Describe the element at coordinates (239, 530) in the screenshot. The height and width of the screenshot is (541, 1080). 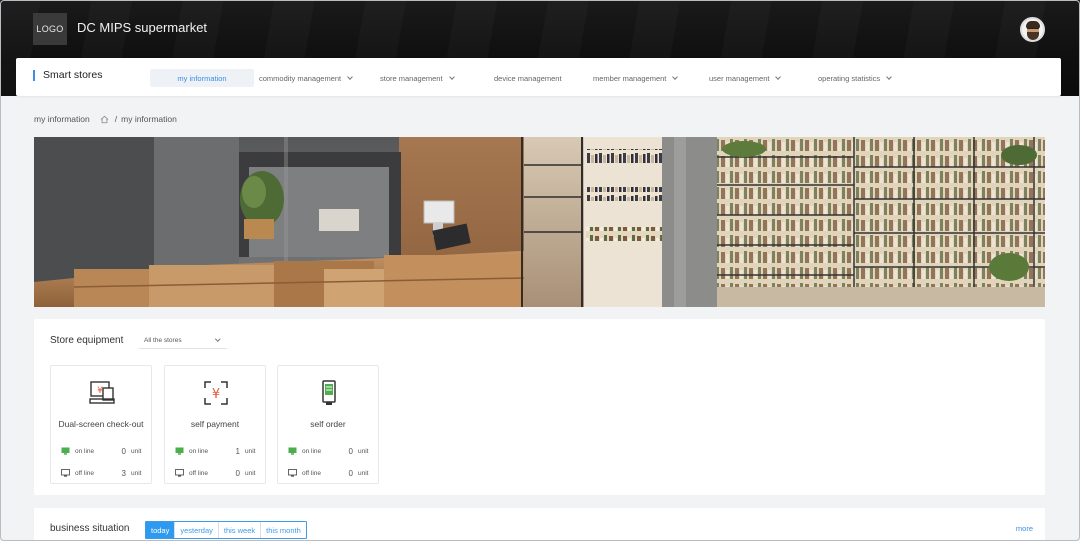
I see `tab-this-week: this week` at that location.